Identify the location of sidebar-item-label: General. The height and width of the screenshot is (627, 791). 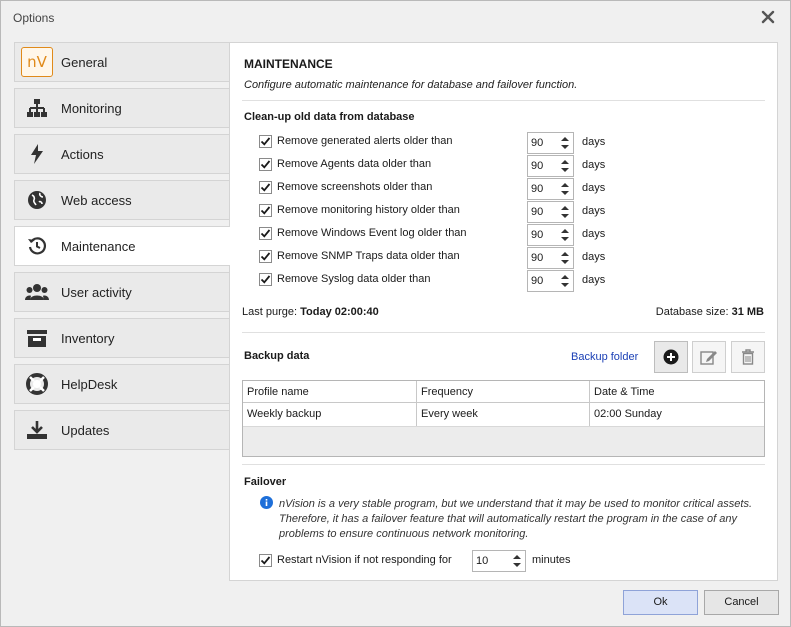
(84, 62).